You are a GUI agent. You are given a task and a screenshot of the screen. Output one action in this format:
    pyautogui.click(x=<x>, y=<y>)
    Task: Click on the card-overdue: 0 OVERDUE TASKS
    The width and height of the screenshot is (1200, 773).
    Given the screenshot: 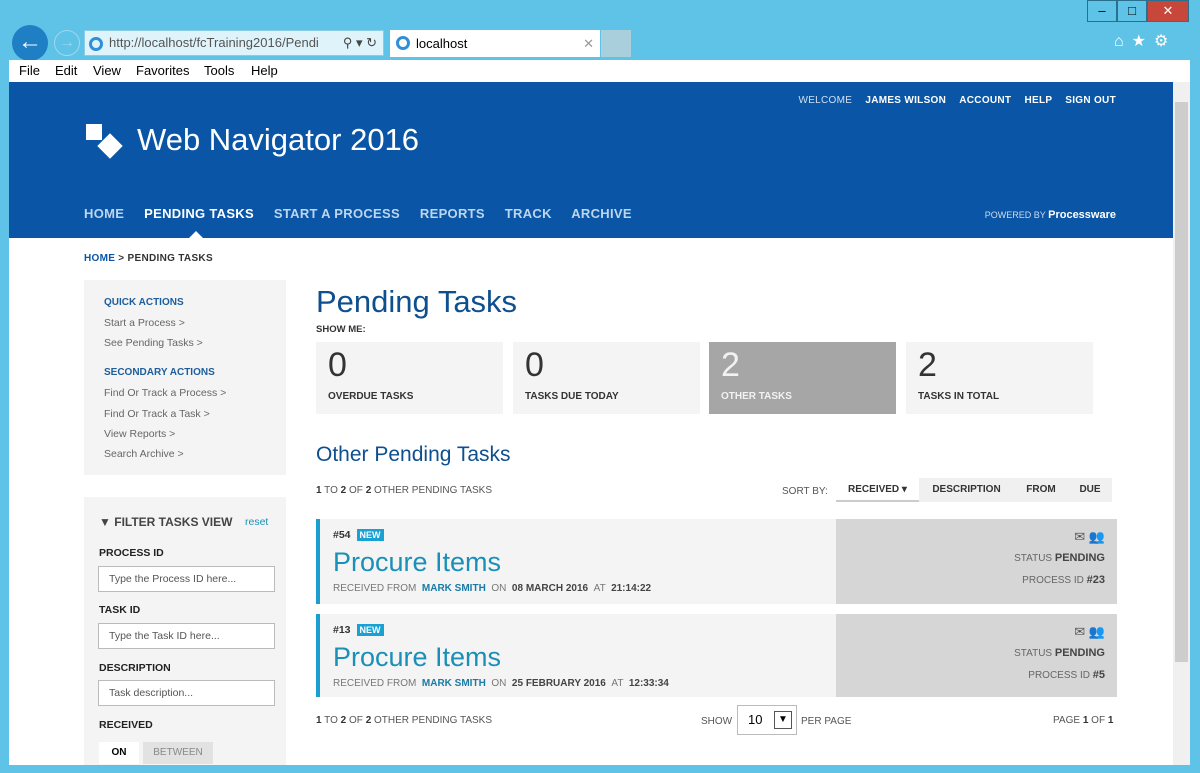 What is the action you would take?
    pyautogui.click(x=409, y=378)
    